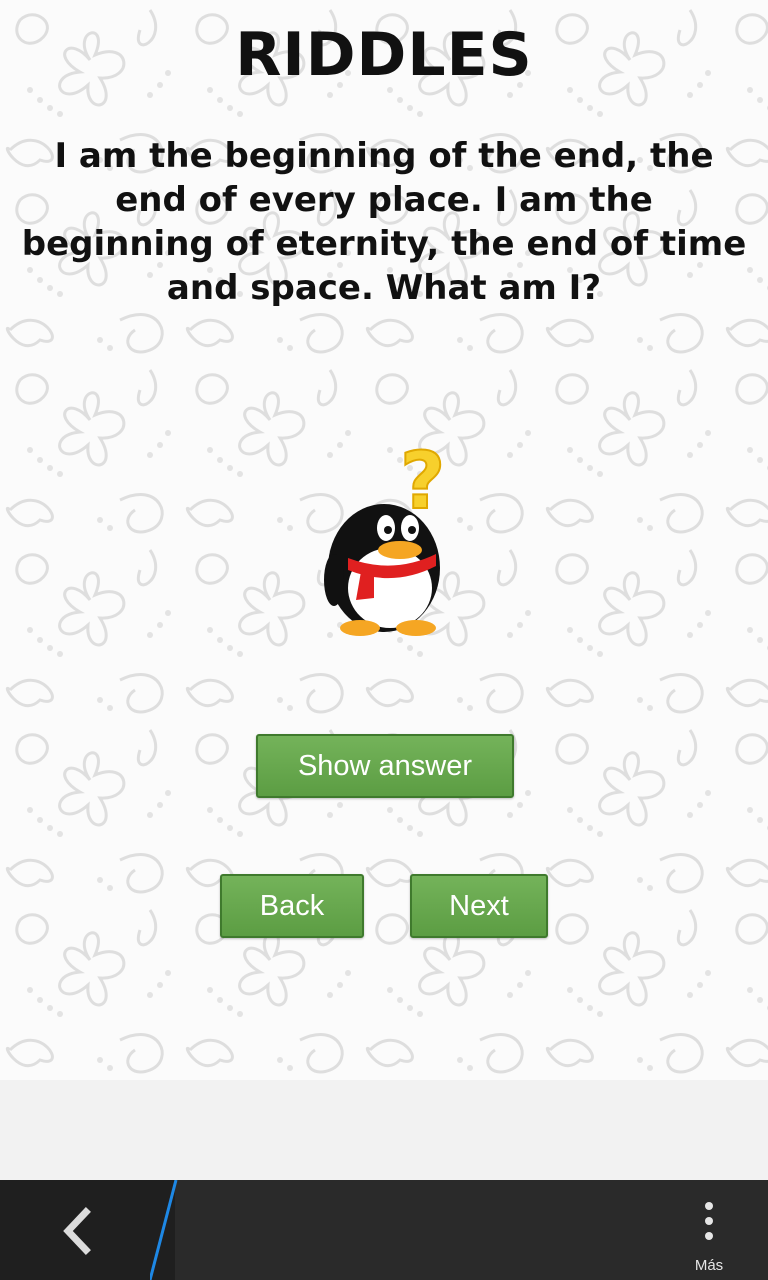 This screenshot has width=768, height=1280. I want to click on more-label: Más, so click(709, 1265).